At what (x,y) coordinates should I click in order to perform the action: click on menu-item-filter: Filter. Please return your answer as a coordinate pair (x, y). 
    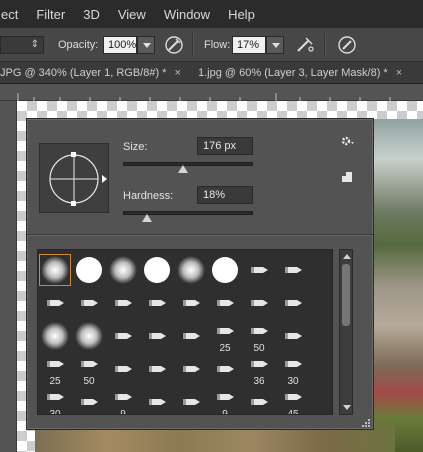
    Looking at the image, I should click on (50, 14).